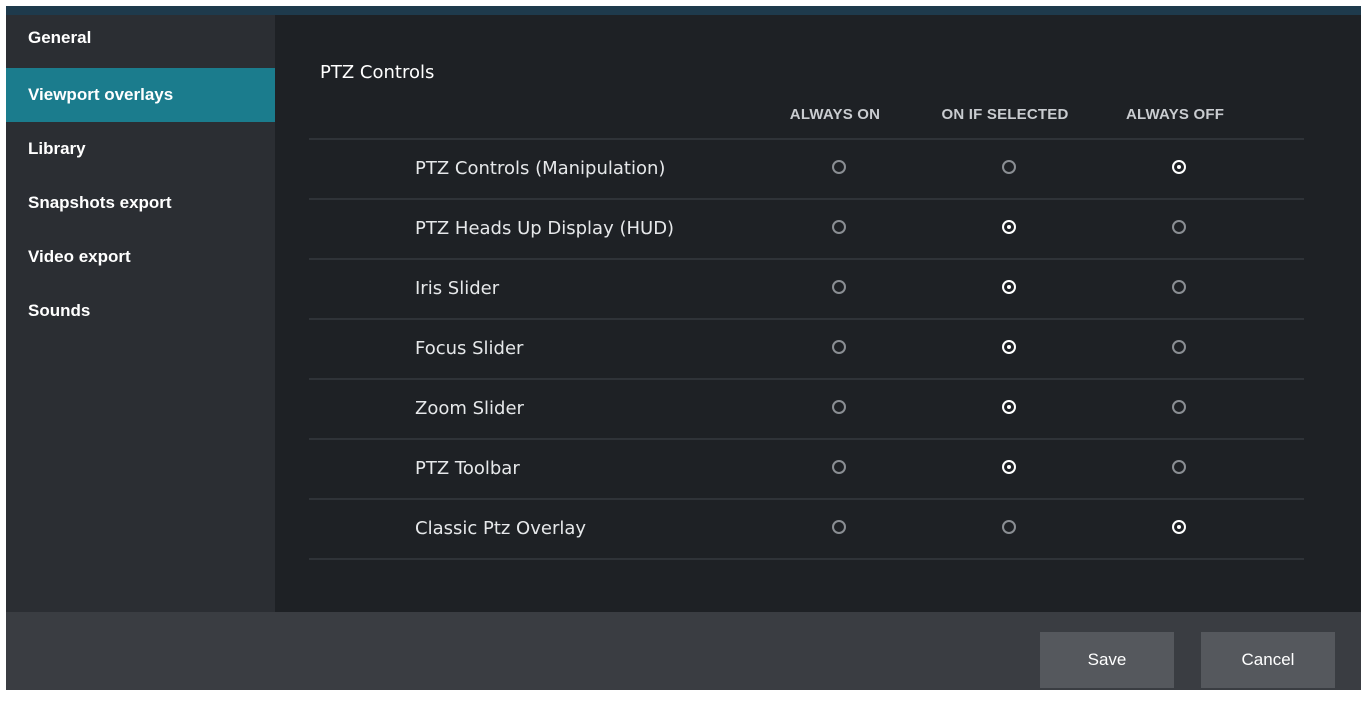 The width and height of the screenshot is (1367, 701). What do you see at coordinates (806, 468) in the screenshot?
I see `table-row: PTZ Toolbar` at bounding box center [806, 468].